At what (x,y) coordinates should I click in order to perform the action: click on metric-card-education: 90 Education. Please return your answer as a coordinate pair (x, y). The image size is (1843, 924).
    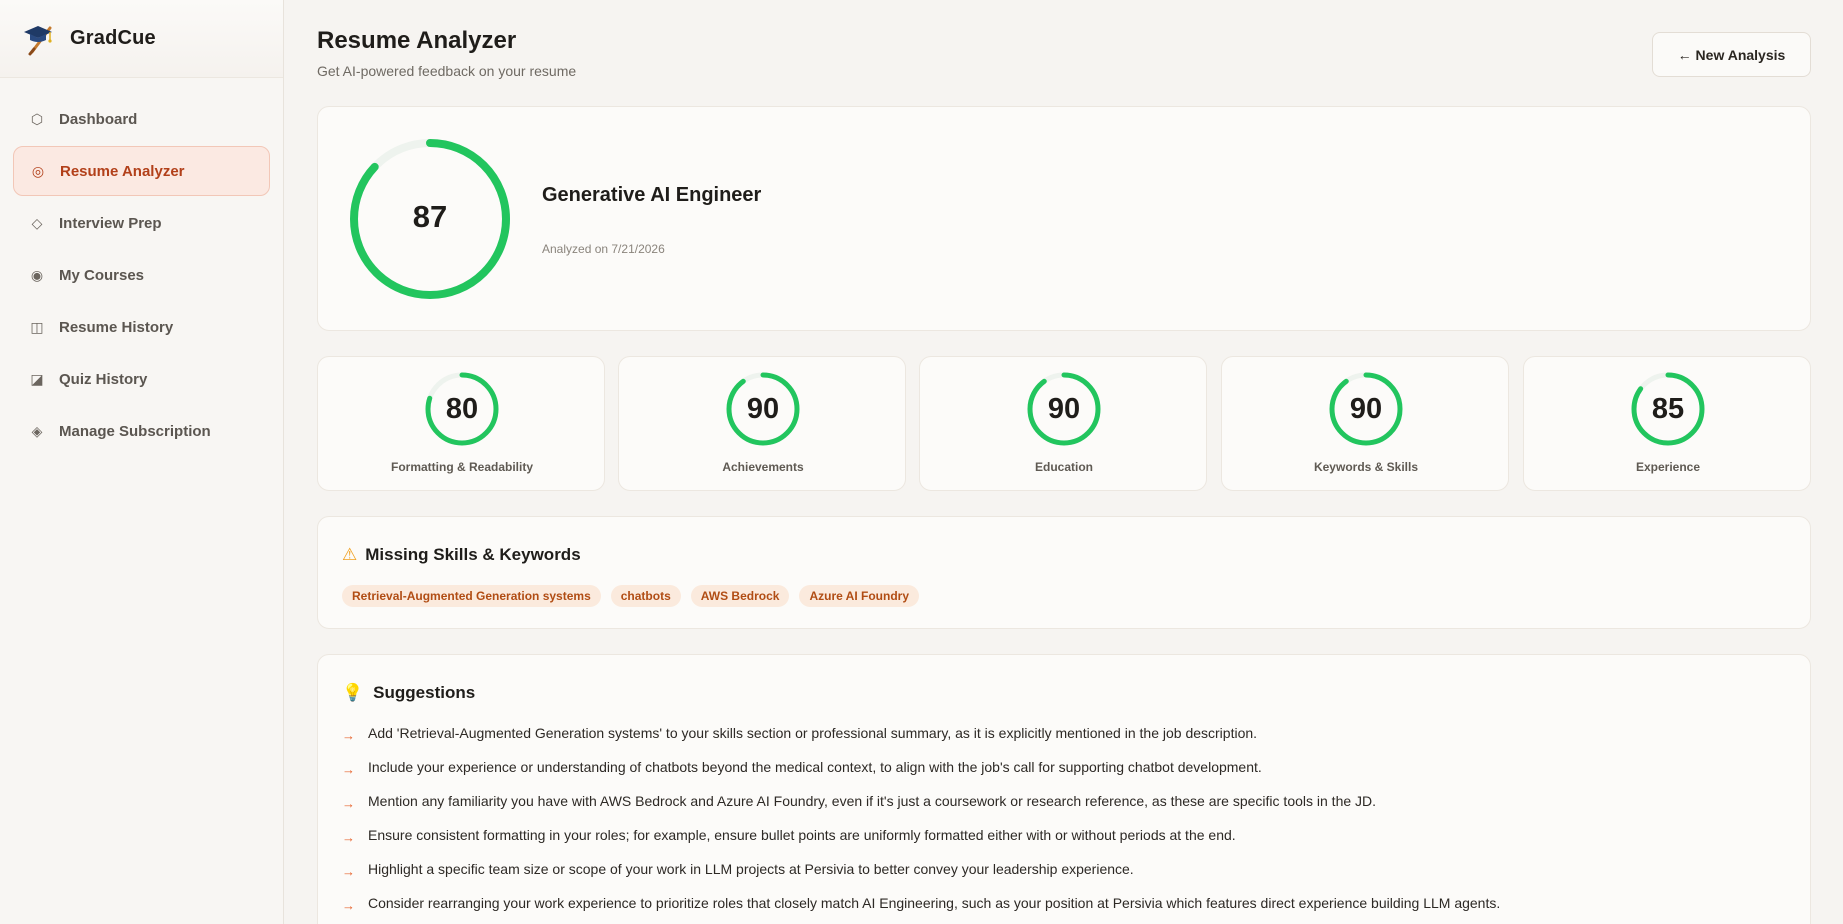
    Looking at the image, I should click on (1063, 423).